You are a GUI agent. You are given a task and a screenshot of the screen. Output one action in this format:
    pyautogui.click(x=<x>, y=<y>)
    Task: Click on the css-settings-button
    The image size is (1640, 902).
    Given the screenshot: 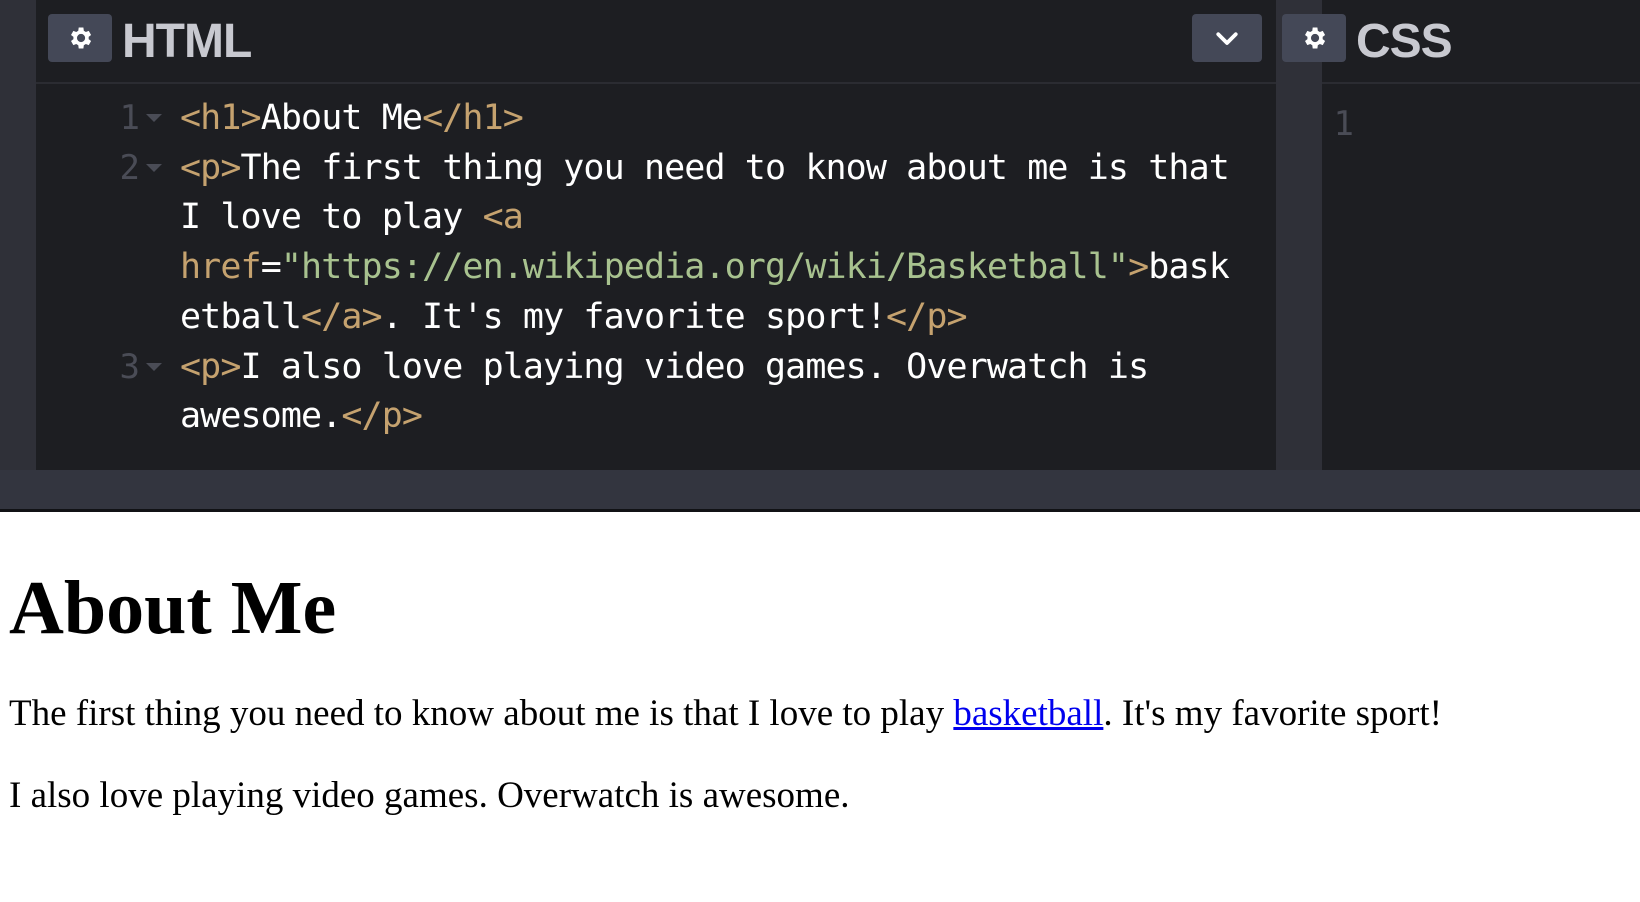 What is the action you would take?
    pyautogui.click(x=1314, y=38)
    